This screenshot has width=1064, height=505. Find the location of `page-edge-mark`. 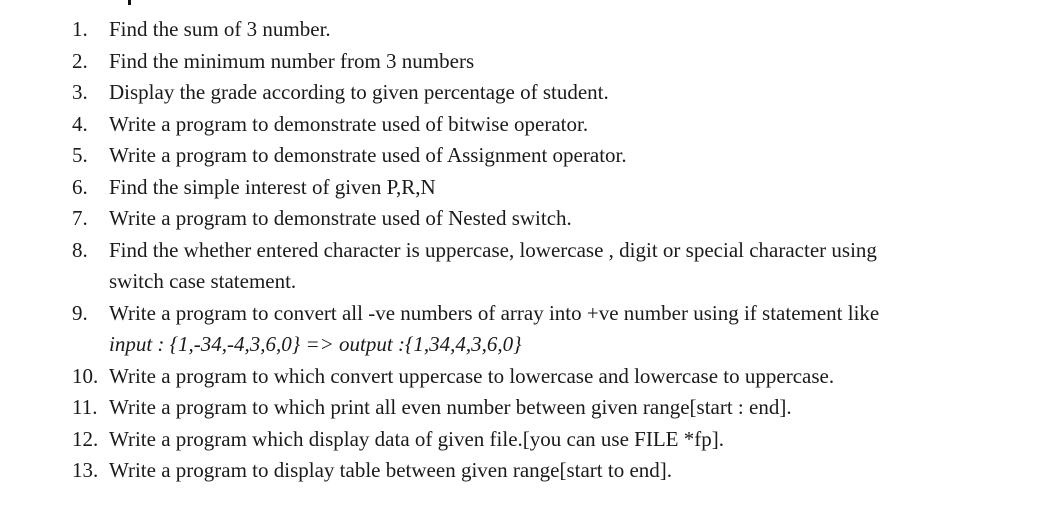

page-edge-mark is located at coordinates (129, 2).